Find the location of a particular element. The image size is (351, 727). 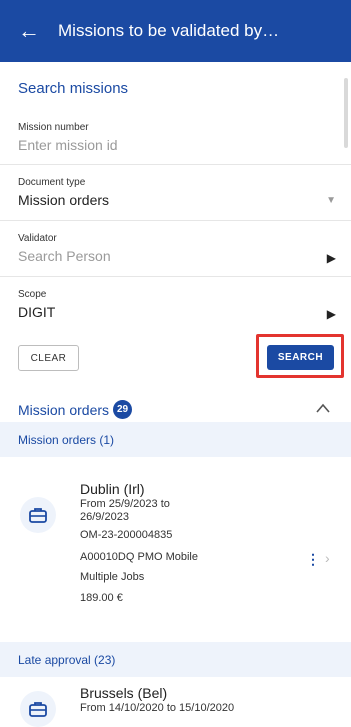

scope-value: DIGIT is located at coordinates (177, 312).